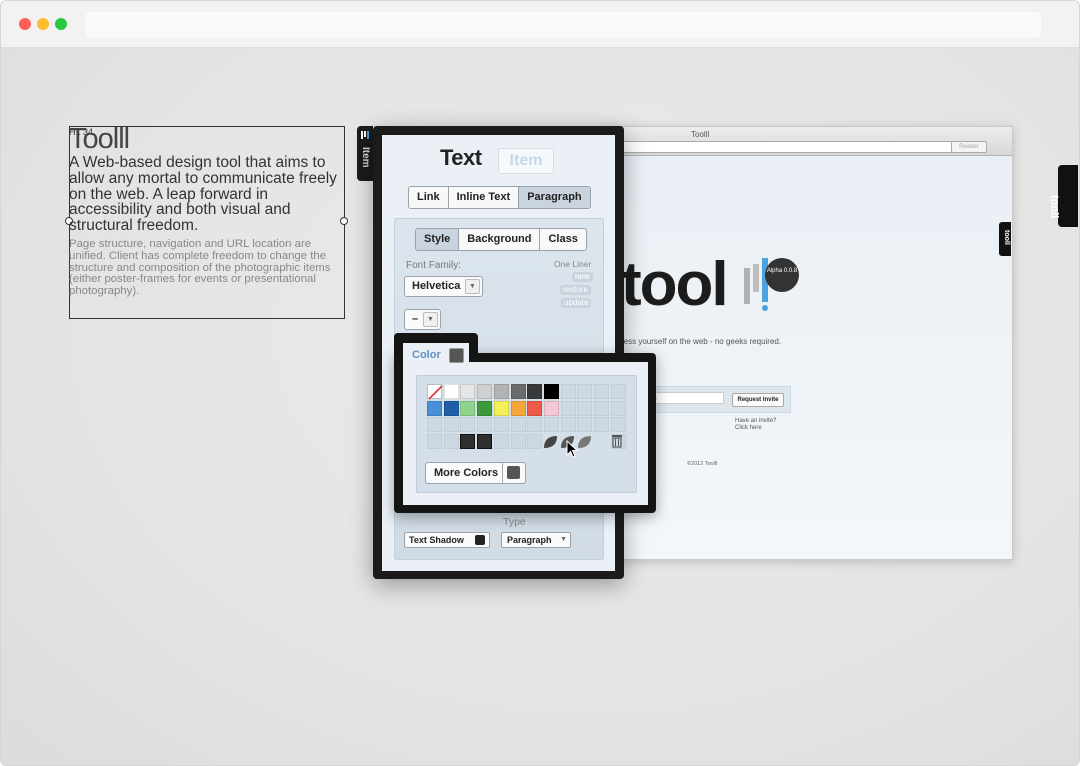  Describe the element at coordinates (675, 284) in the screenshot. I see `preview-logo-text: tool` at that location.